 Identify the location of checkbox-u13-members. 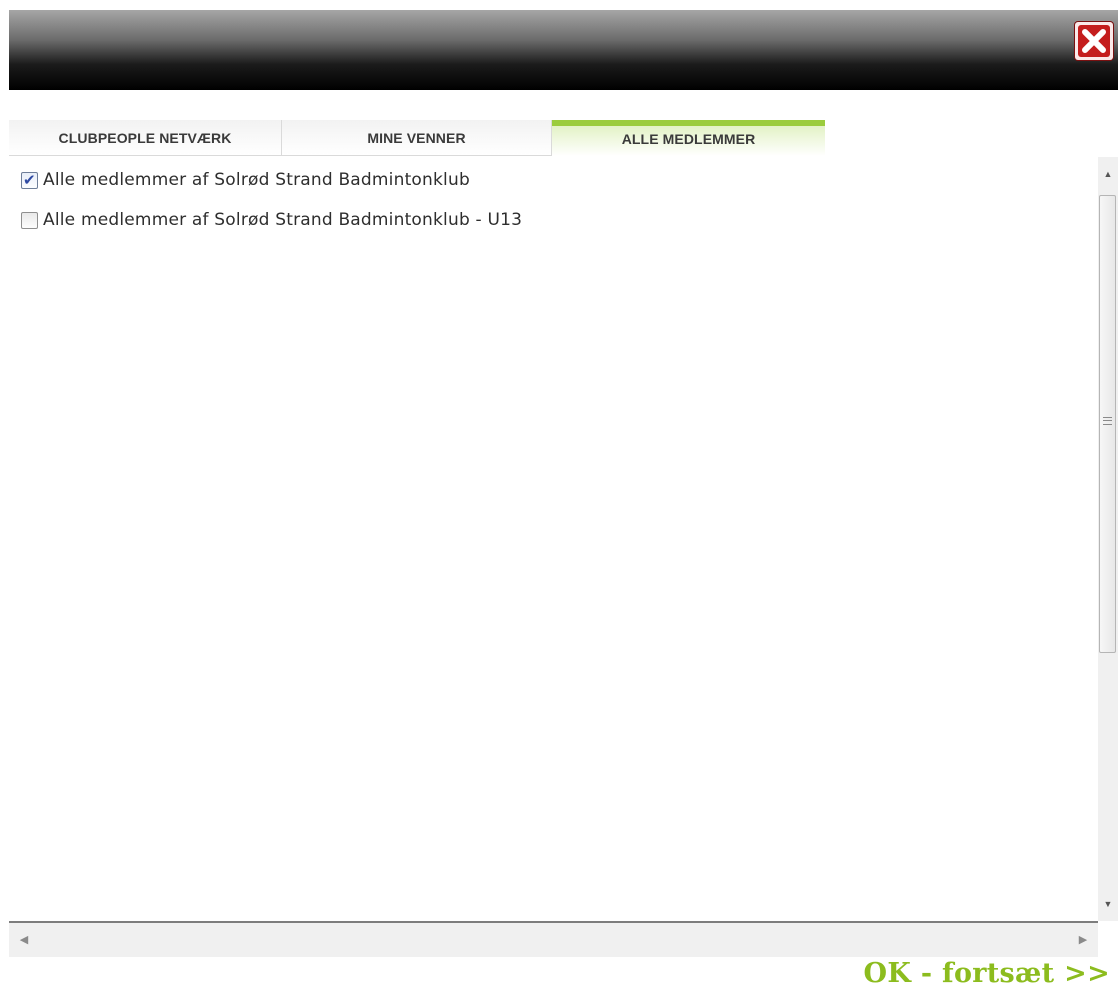
(29, 220).